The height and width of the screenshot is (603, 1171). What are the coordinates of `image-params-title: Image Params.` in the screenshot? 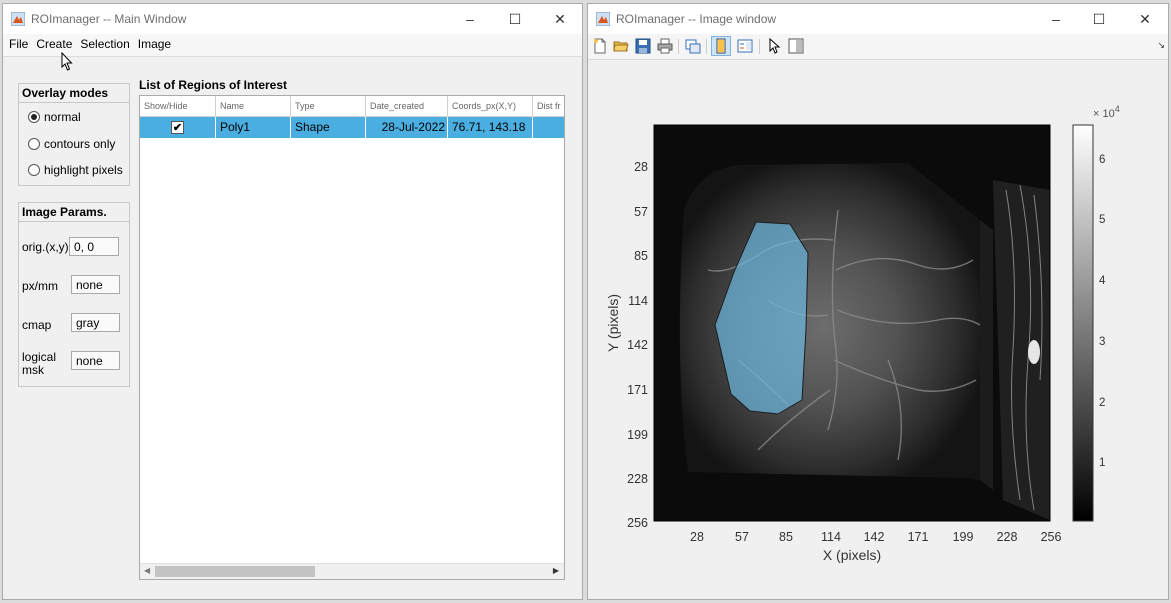 It's located at (64, 212).